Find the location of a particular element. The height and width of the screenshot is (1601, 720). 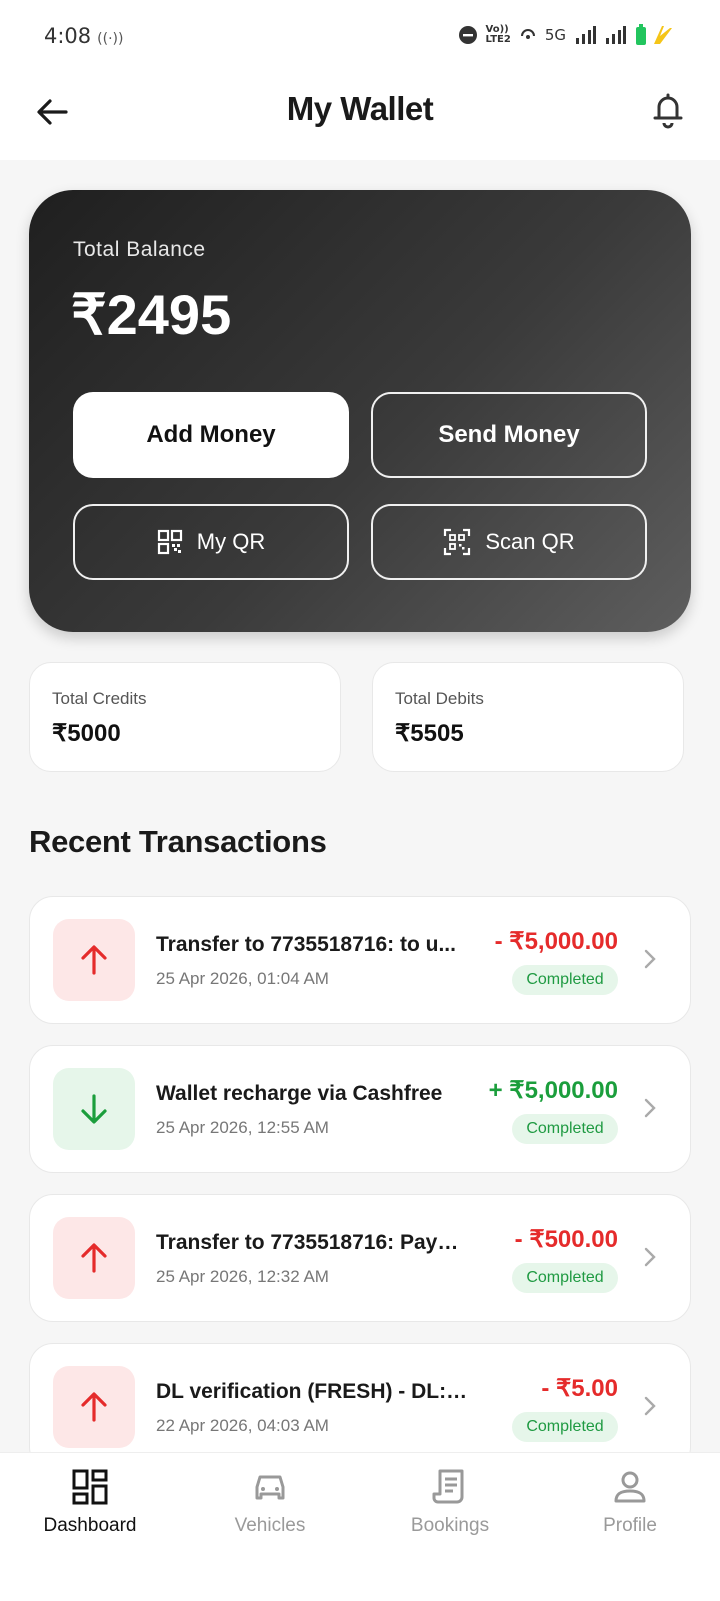

my-qr-label: My QR is located at coordinates (231, 541).